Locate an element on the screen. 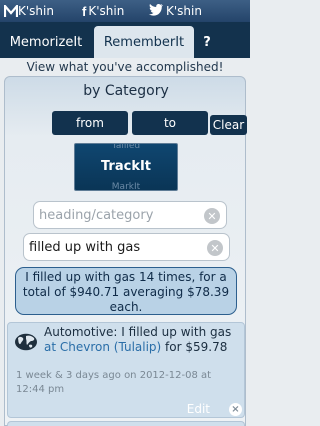 Image resolution: width=320 pixels, height=426 pixels. trackit-picker: Tallied TrackIt MarkIt is located at coordinates (126, 167).